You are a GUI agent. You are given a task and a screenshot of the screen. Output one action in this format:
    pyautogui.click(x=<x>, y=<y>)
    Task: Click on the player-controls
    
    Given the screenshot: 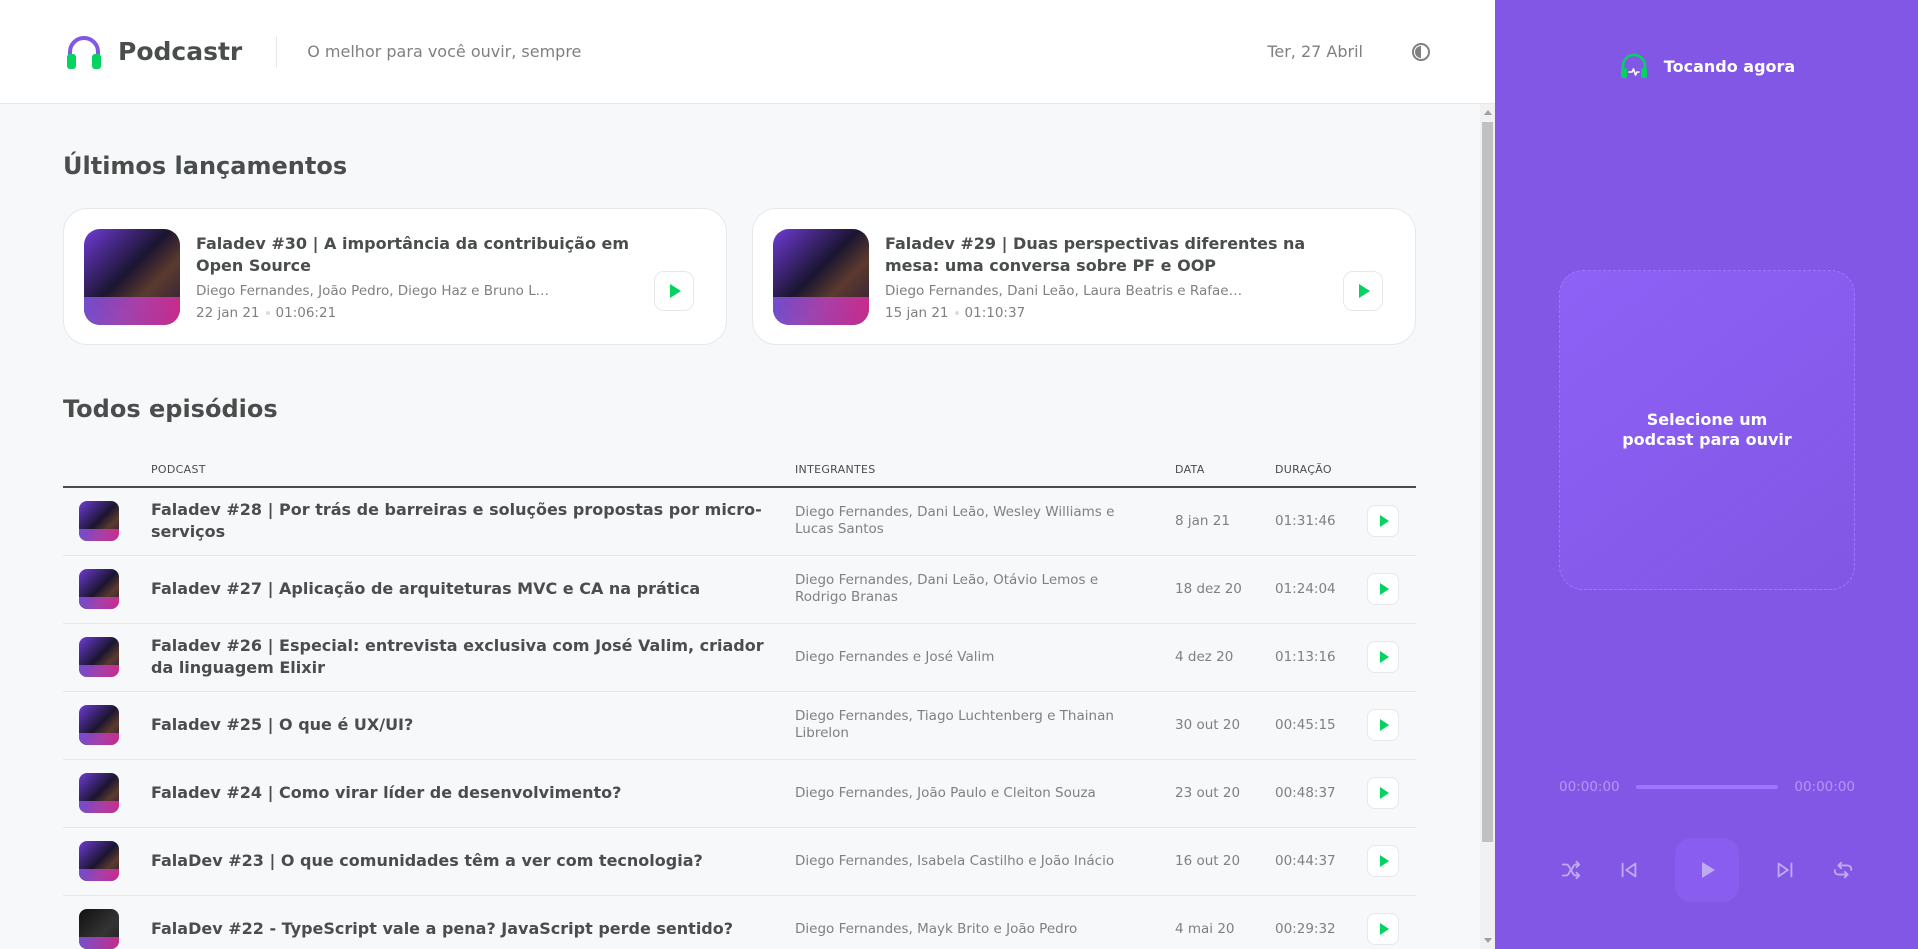 What is the action you would take?
    pyautogui.click(x=1707, y=870)
    